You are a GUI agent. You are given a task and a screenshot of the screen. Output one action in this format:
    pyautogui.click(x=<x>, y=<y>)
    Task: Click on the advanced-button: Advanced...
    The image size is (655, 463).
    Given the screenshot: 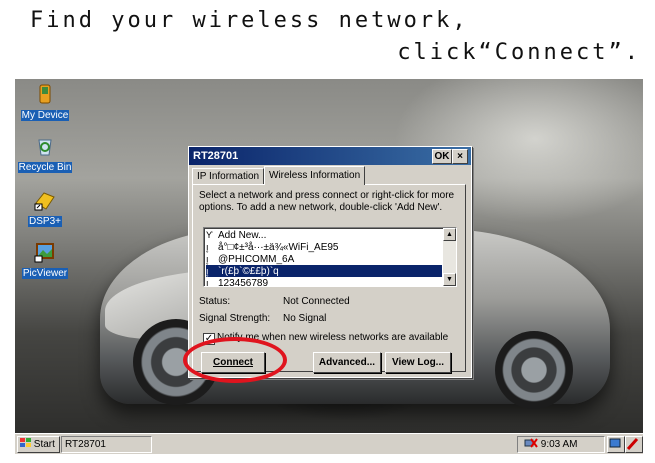 What is the action you would take?
    pyautogui.click(x=347, y=362)
    